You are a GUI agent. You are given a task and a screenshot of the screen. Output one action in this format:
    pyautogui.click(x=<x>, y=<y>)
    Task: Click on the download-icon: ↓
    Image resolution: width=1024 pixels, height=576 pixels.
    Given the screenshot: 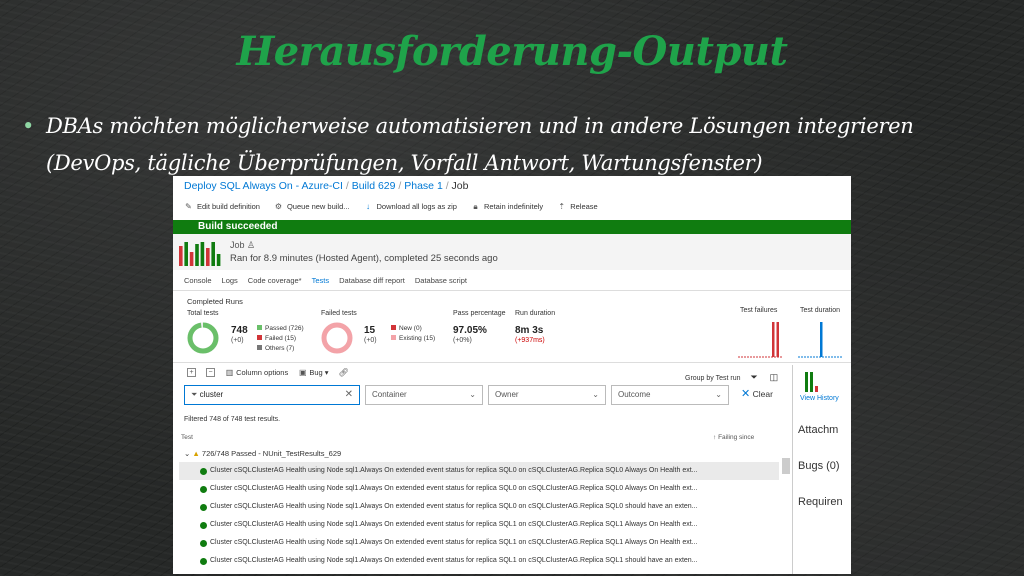 What is the action you would take?
    pyautogui.click(x=368, y=206)
    